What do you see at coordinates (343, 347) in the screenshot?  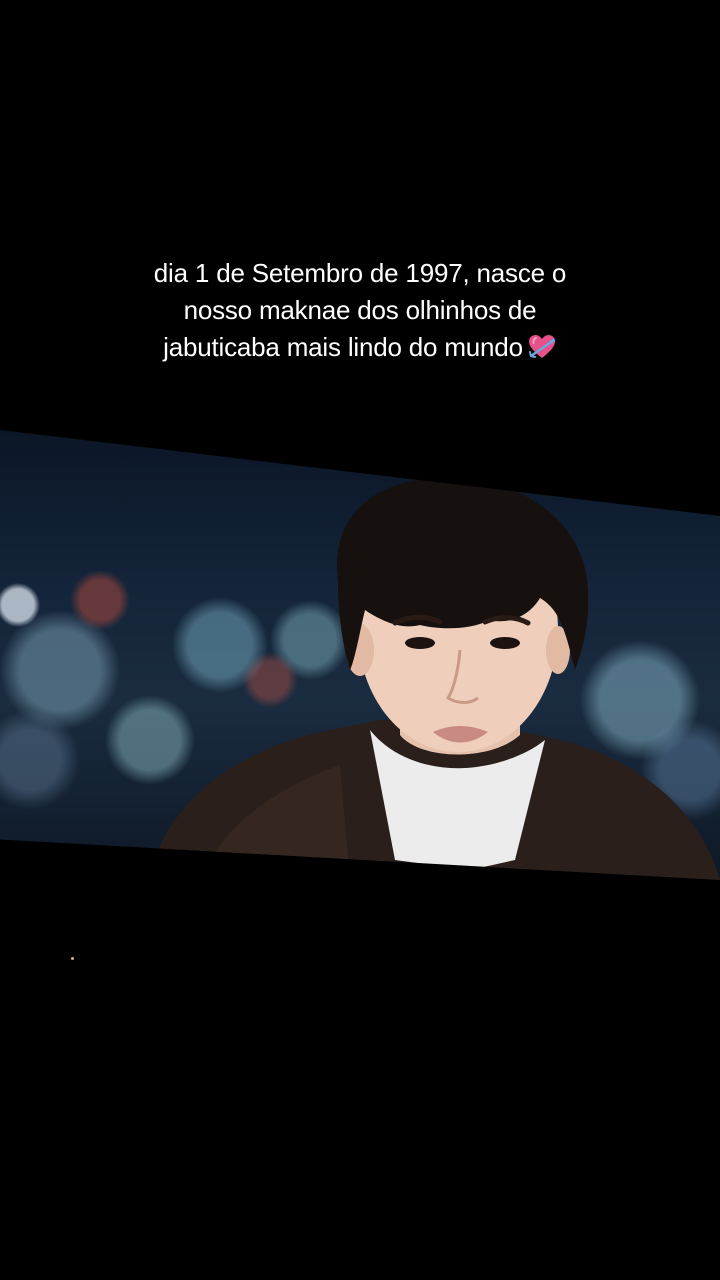 I see `caption-line-3: jabuticaba mais lindo do mundo` at bounding box center [343, 347].